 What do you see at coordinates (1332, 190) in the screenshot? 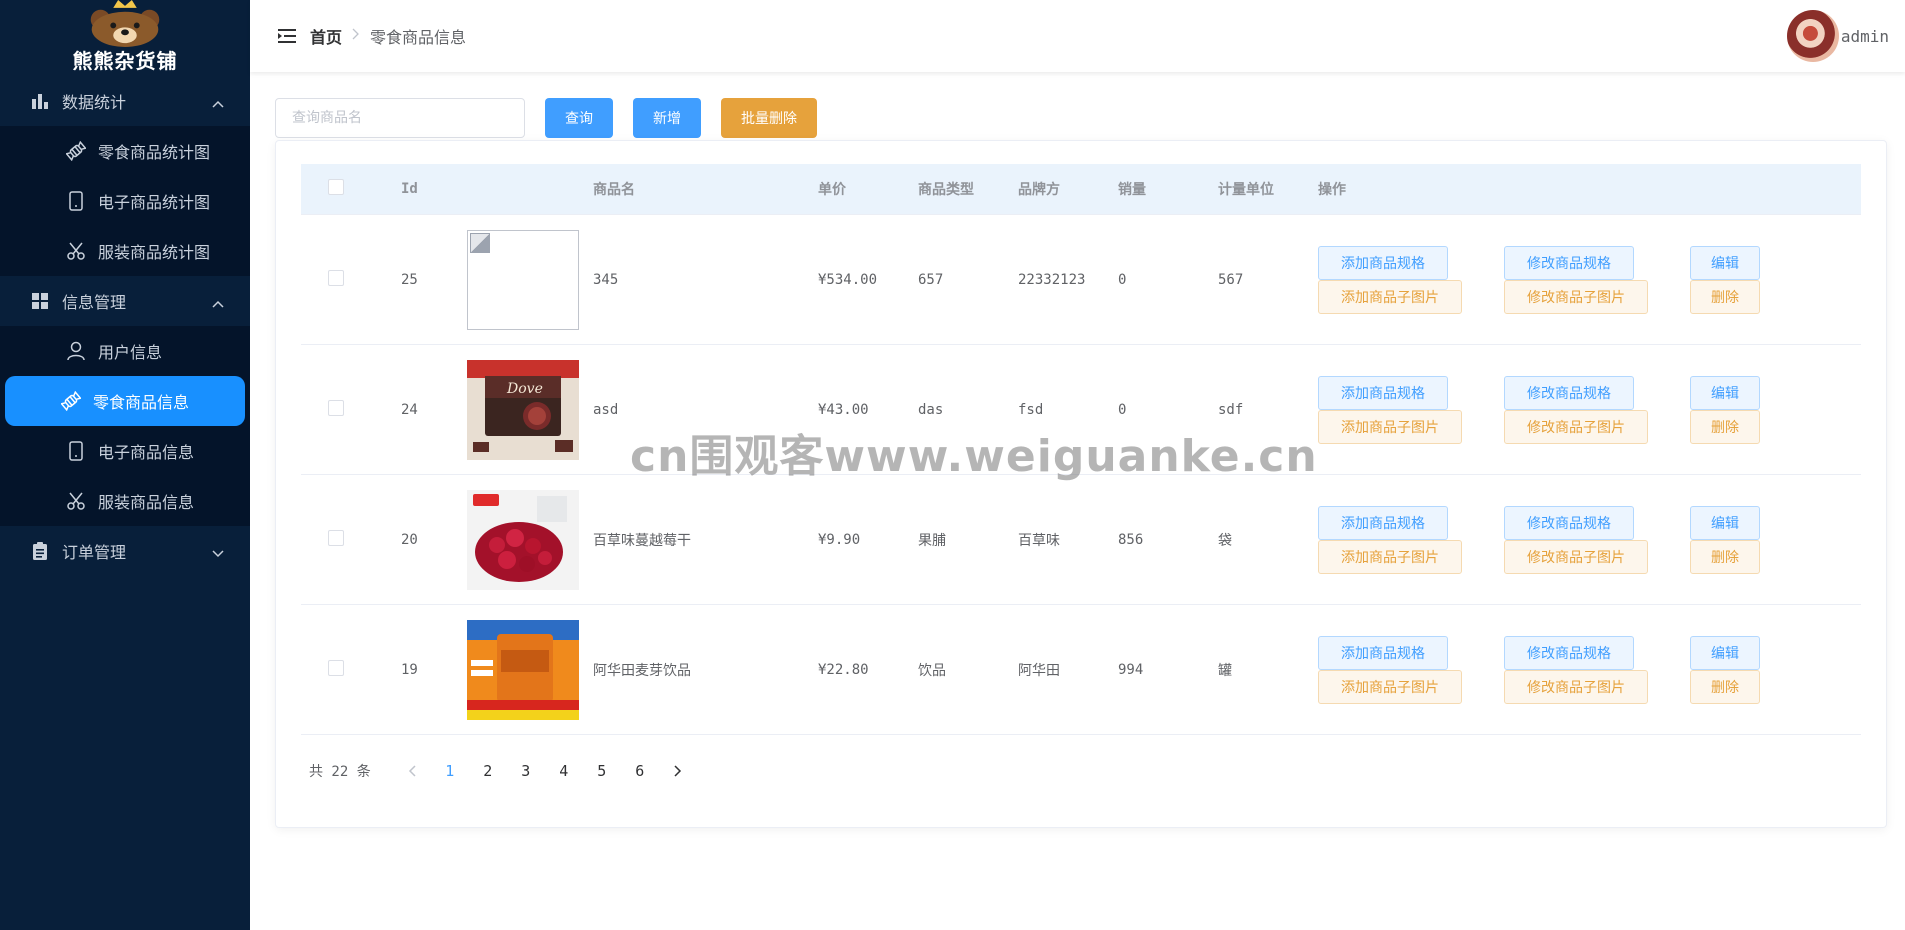
I see `header-ops: 操作` at bounding box center [1332, 190].